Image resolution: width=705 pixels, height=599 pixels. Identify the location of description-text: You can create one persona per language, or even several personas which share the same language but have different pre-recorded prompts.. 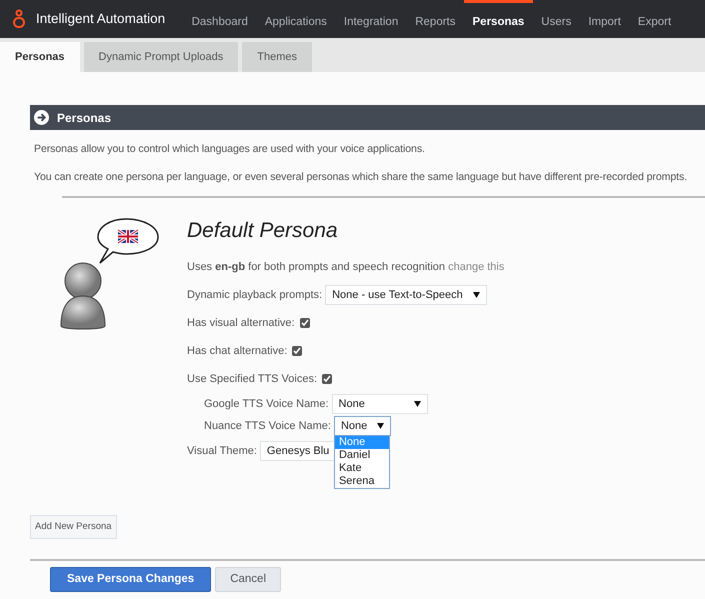
(361, 177).